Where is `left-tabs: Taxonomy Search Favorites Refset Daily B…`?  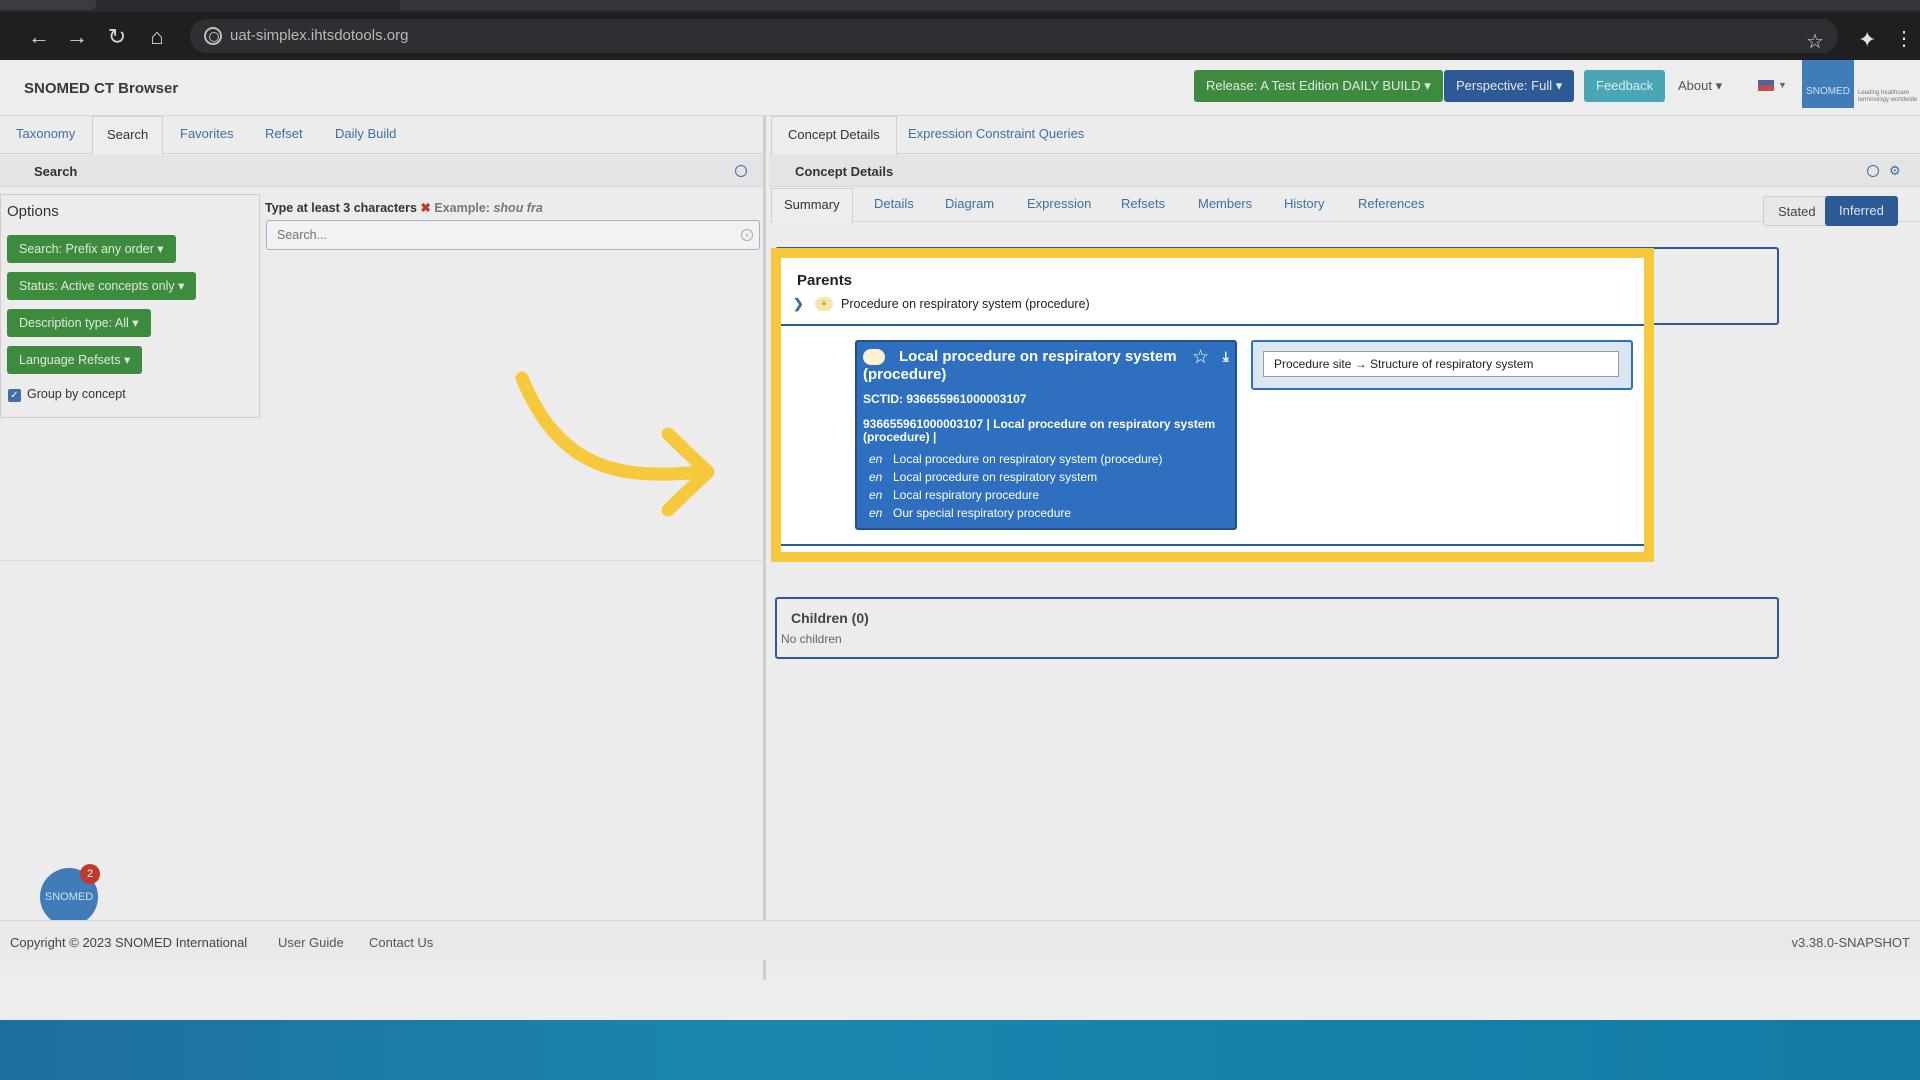 left-tabs: Taxonomy Search Favorites Refset Daily B… is located at coordinates (381, 135).